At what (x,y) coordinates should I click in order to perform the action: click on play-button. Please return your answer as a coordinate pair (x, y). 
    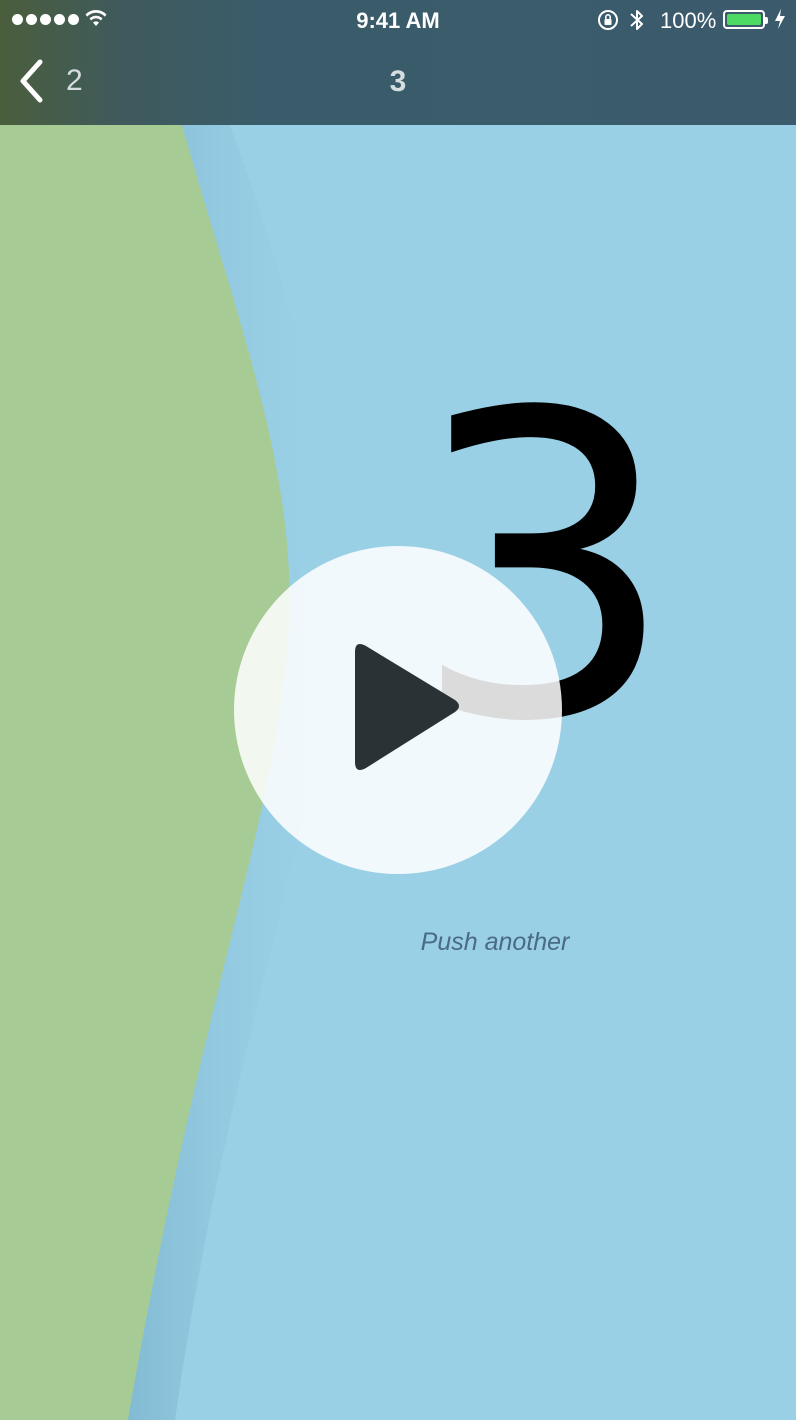
    Looking at the image, I should click on (398, 710).